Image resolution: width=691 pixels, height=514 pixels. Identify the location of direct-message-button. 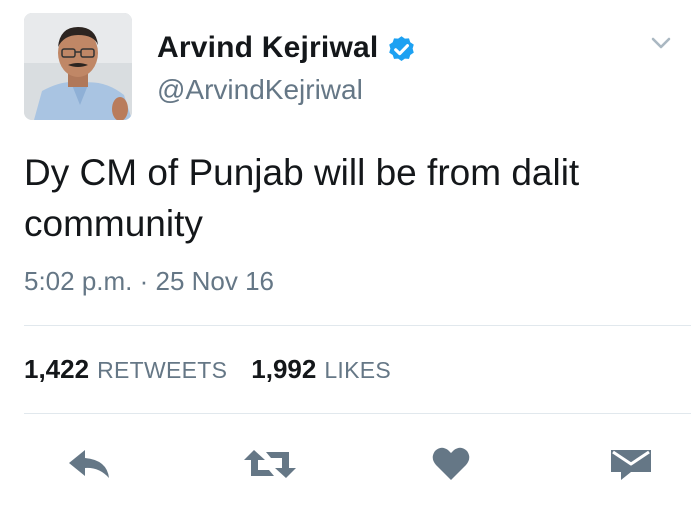
(631, 464).